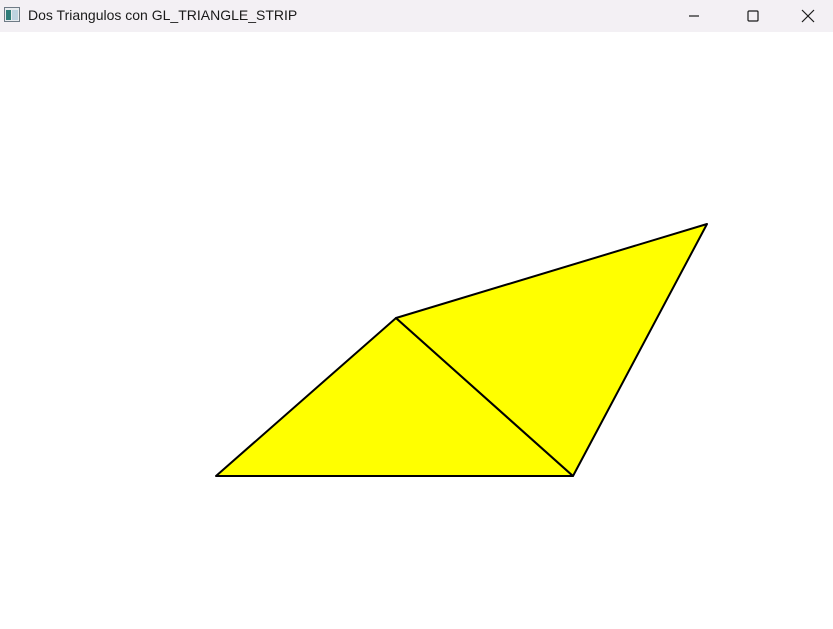 The height and width of the screenshot is (629, 833). What do you see at coordinates (416, 16) in the screenshot?
I see `title-bar: Dos Triangulos con GL_TRIANGLE_STRIP` at bounding box center [416, 16].